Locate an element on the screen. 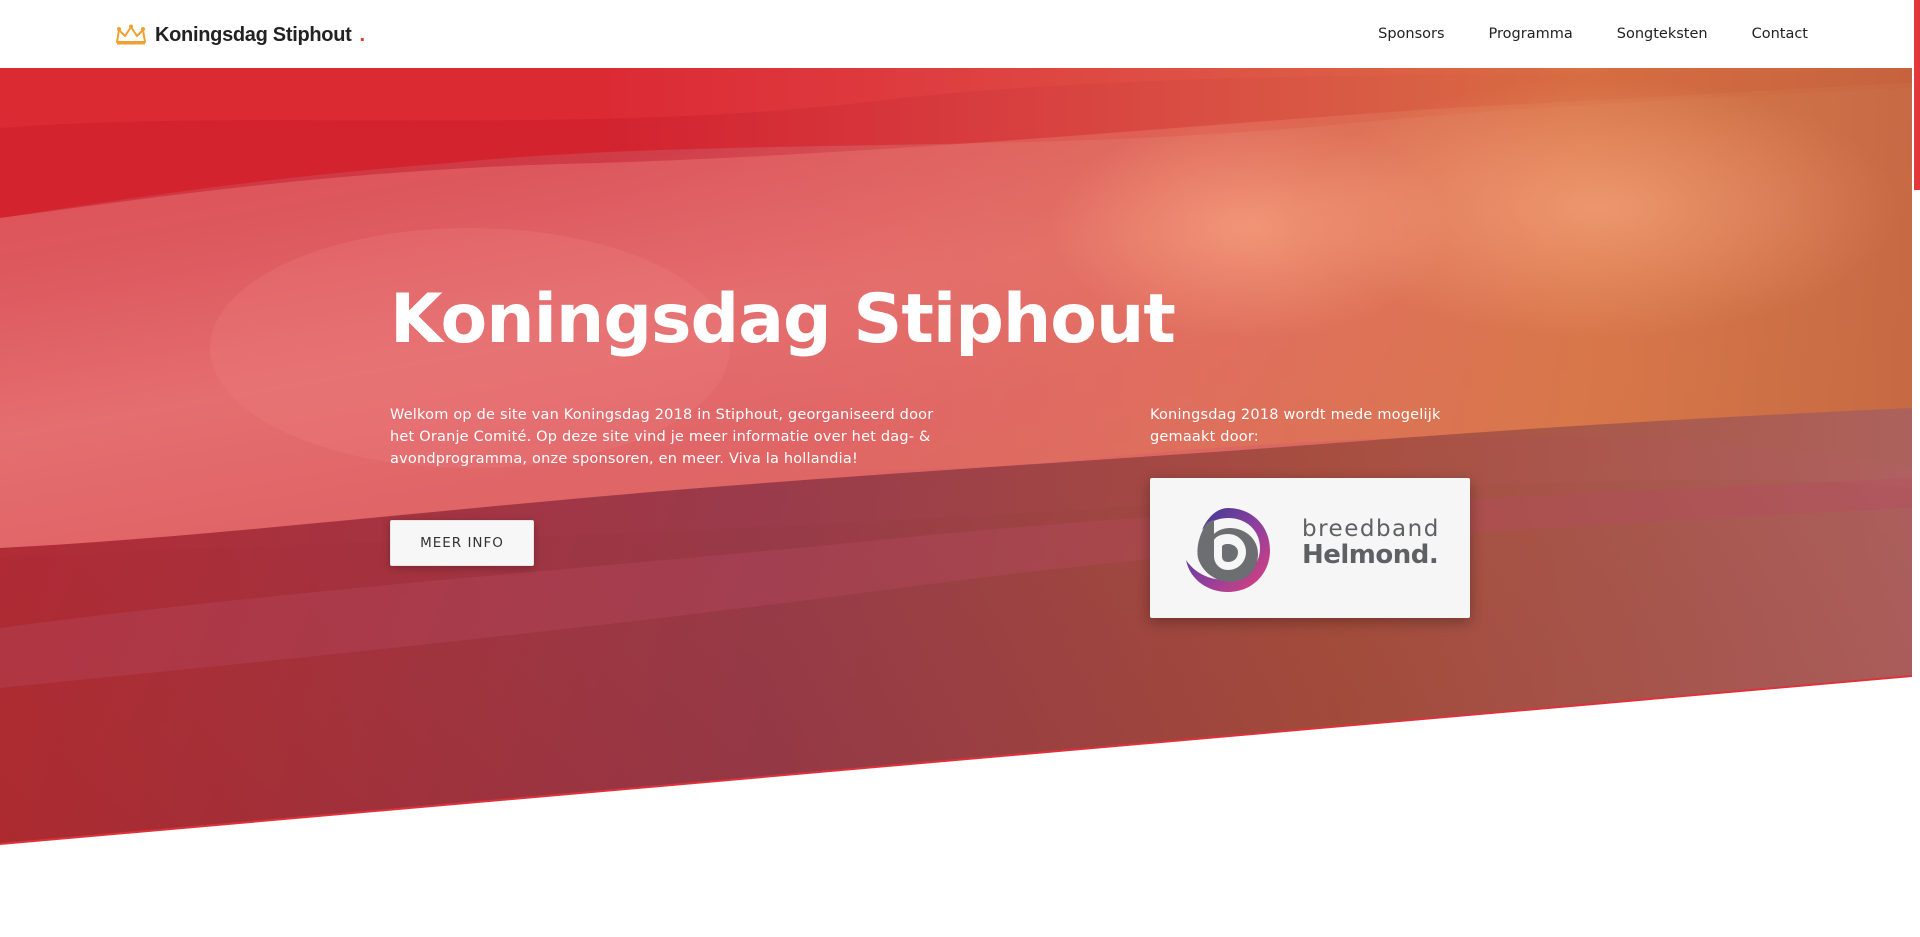 This screenshot has width=1920, height=937. sponsor-logo-card: breedband Helmond. is located at coordinates (1310, 548).